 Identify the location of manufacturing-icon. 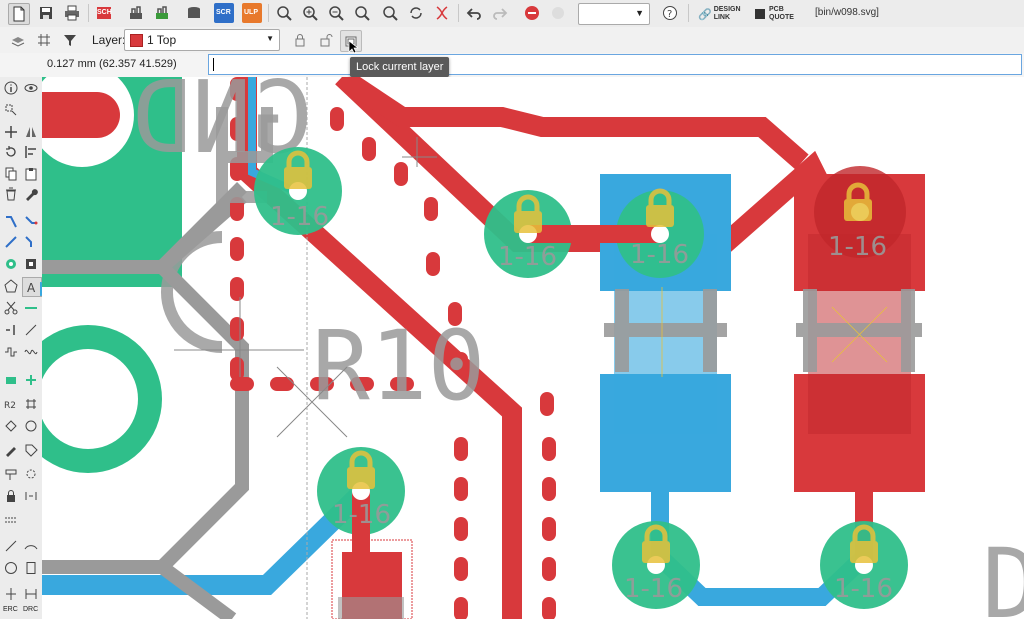
(162, 13).